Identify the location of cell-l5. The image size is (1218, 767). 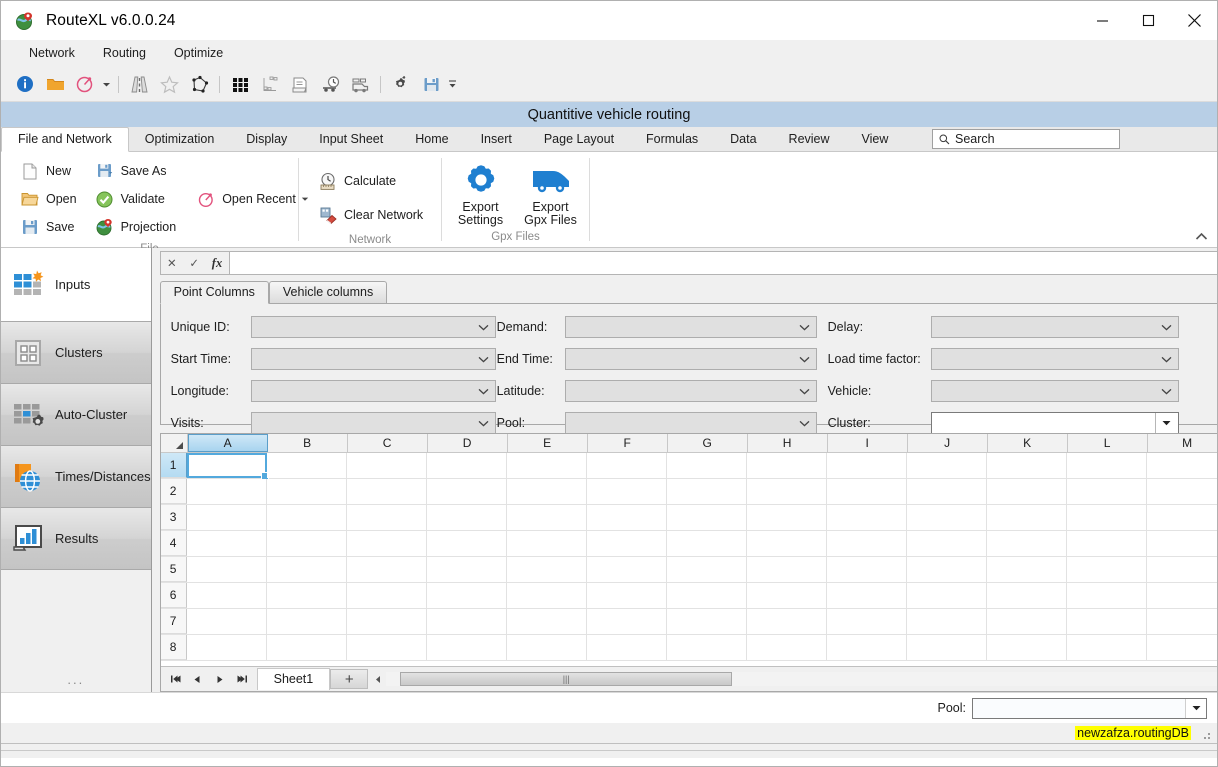
(1106, 569).